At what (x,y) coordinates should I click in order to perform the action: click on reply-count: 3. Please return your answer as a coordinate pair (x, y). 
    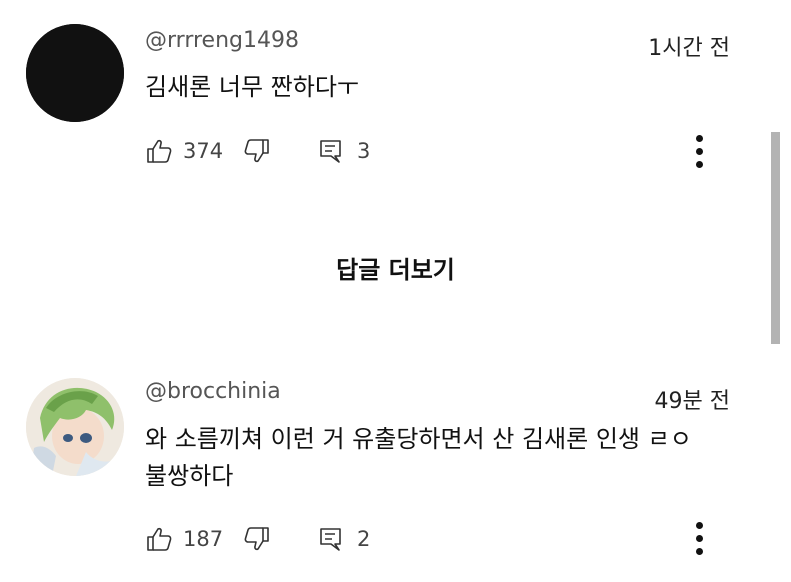
    Looking at the image, I should click on (363, 151).